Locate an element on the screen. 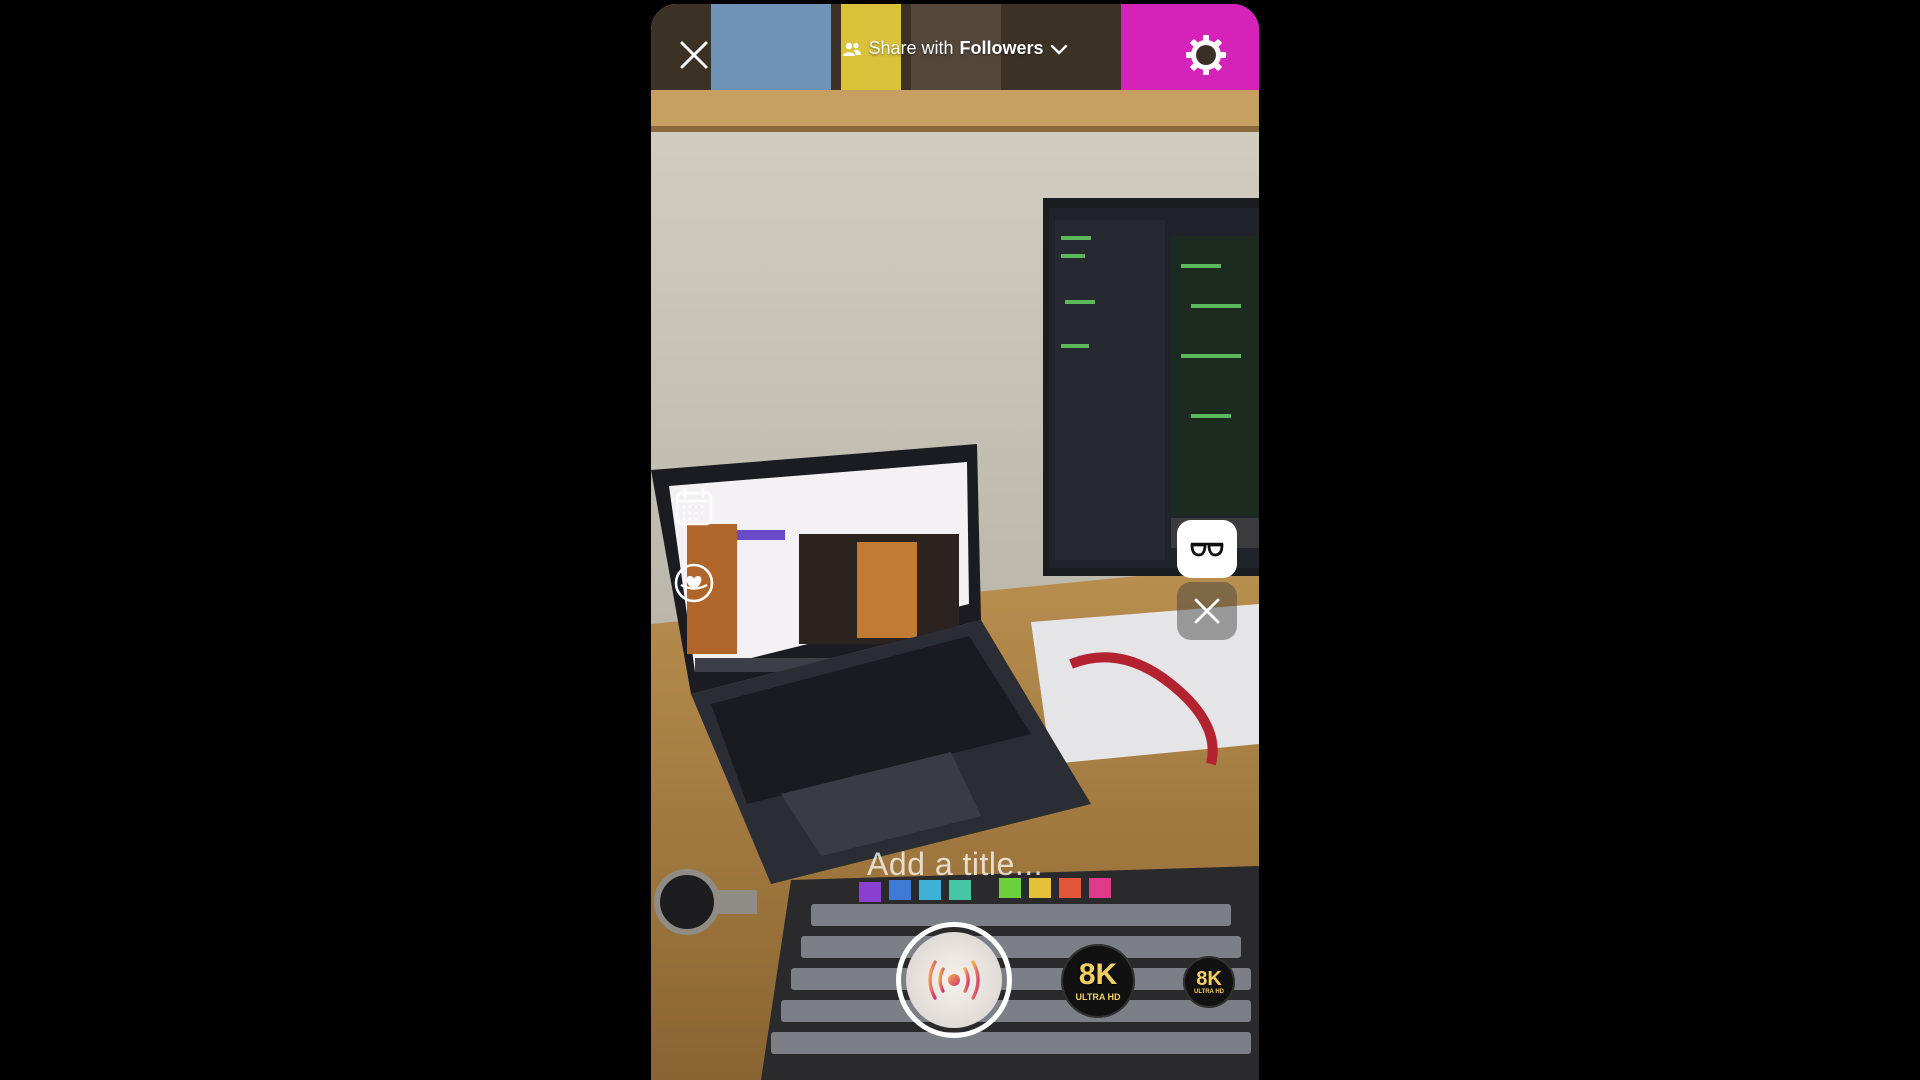  settings-button is located at coordinates (1206, 55).